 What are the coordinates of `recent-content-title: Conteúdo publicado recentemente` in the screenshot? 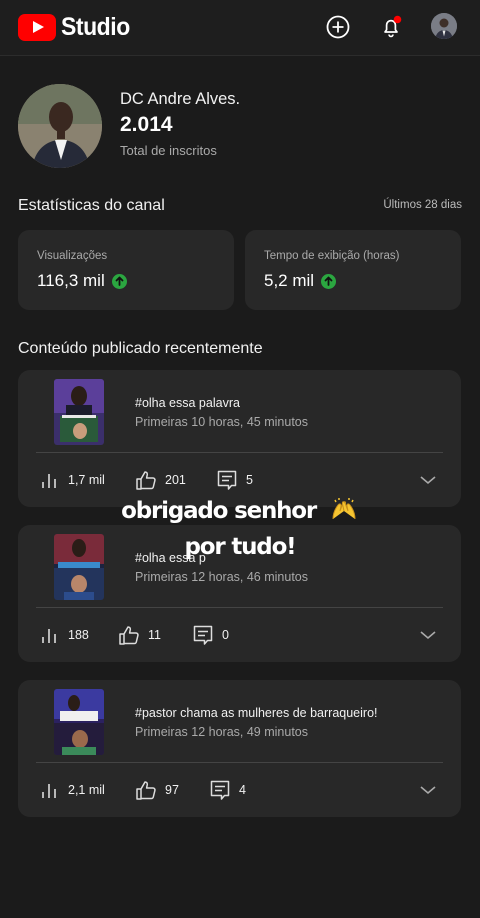 It's located at (140, 348).